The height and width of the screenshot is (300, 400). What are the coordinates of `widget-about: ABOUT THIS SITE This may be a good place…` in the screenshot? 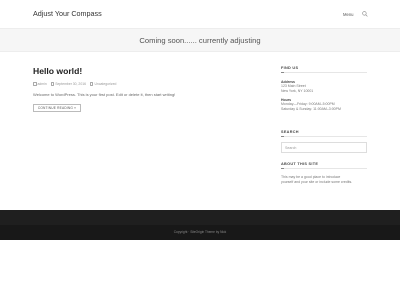 It's located at (324, 173).